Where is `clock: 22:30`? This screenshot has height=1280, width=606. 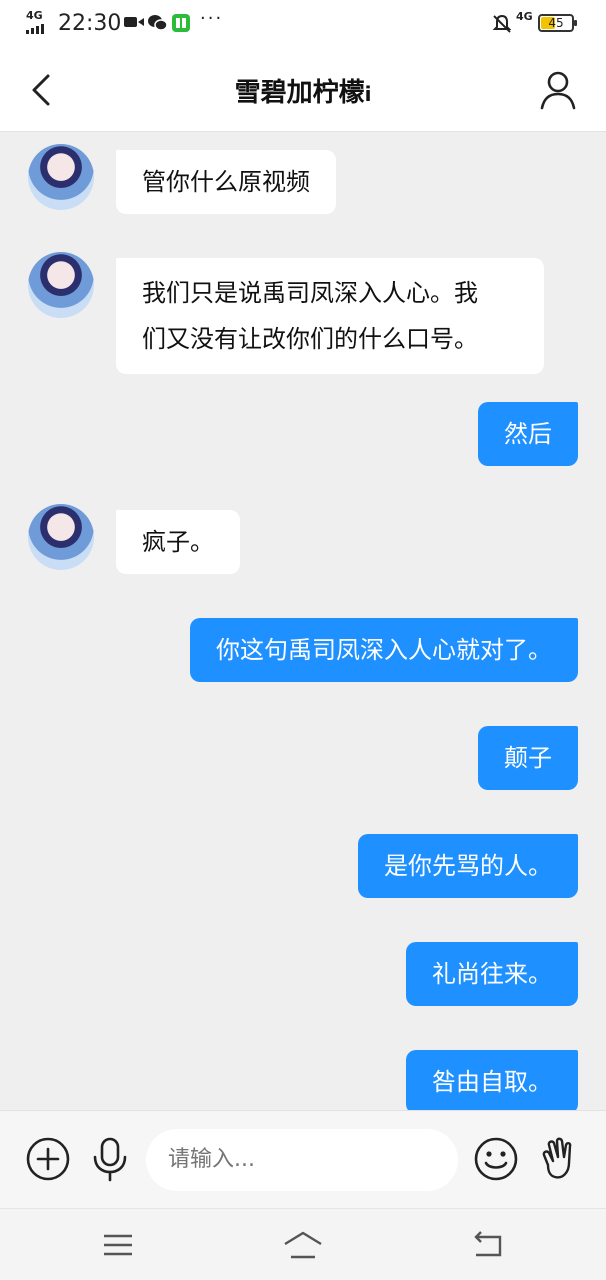
clock: 22:30 is located at coordinates (90, 23).